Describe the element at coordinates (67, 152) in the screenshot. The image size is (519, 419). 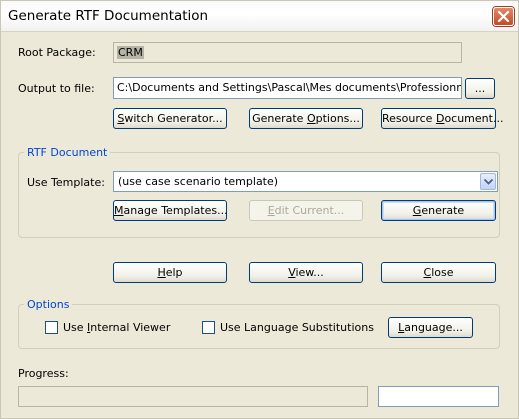
I see `rtf-document-group-title: RTF Document` at that location.